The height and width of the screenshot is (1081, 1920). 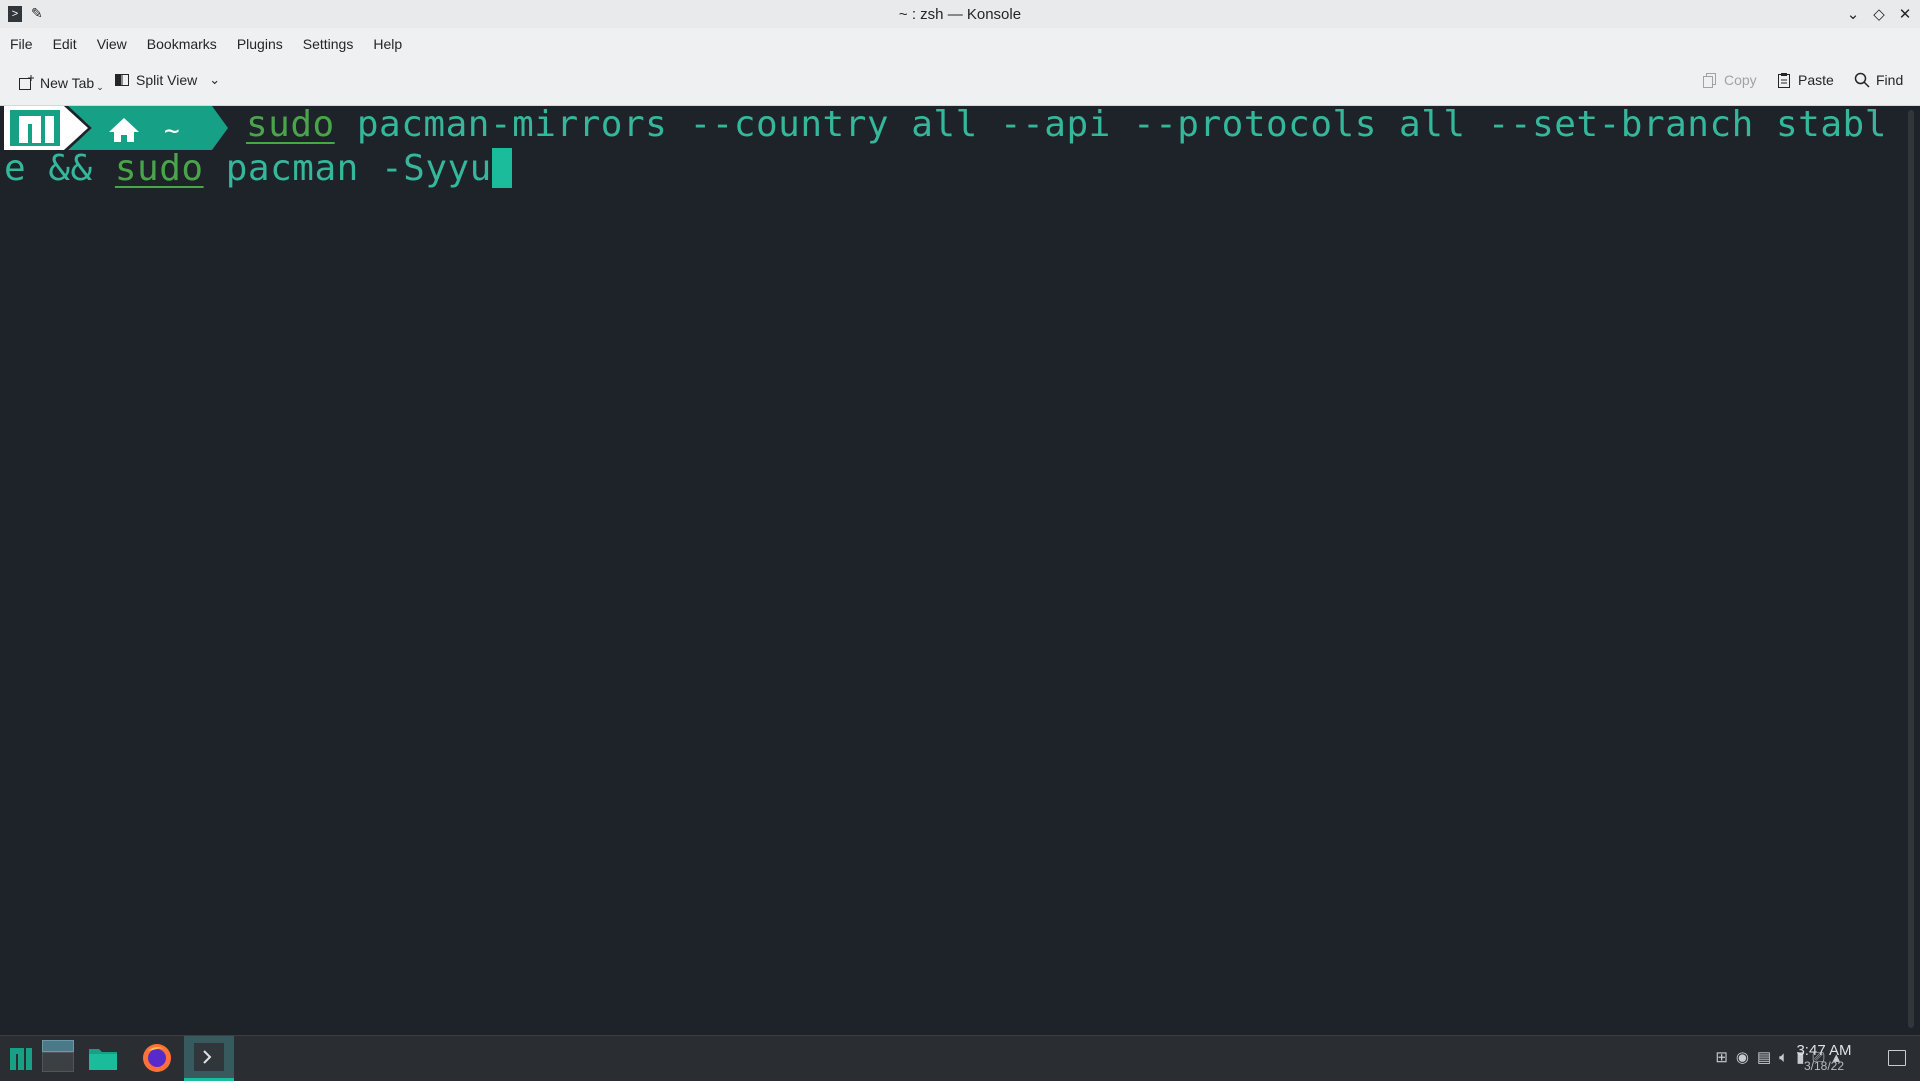 I want to click on split-view-icon, so click(x=122, y=80).